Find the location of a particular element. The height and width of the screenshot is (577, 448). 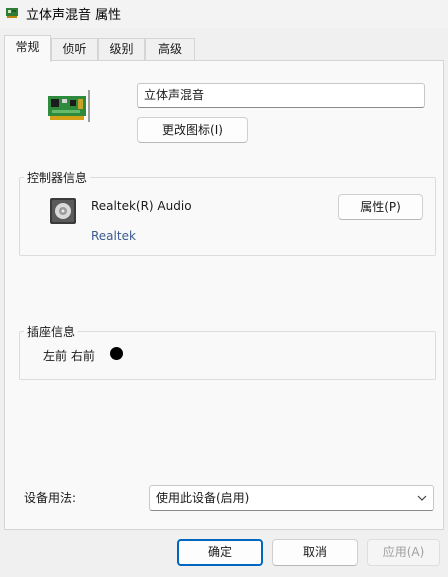

sound-card-icon is located at coordinates (69, 106).